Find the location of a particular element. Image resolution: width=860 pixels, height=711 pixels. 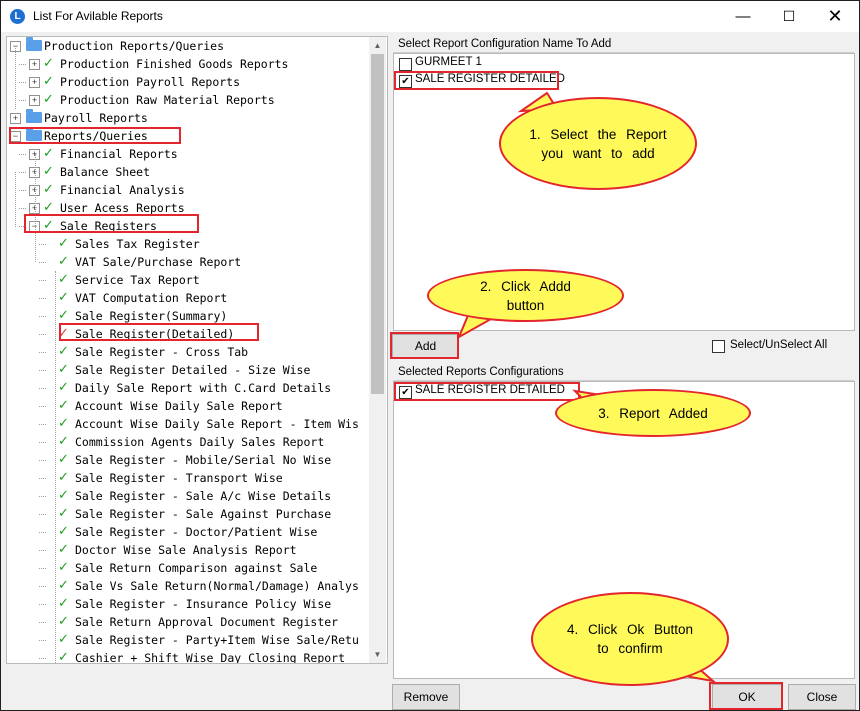

callout-step-3: 3. Report Added is located at coordinates (653, 413).